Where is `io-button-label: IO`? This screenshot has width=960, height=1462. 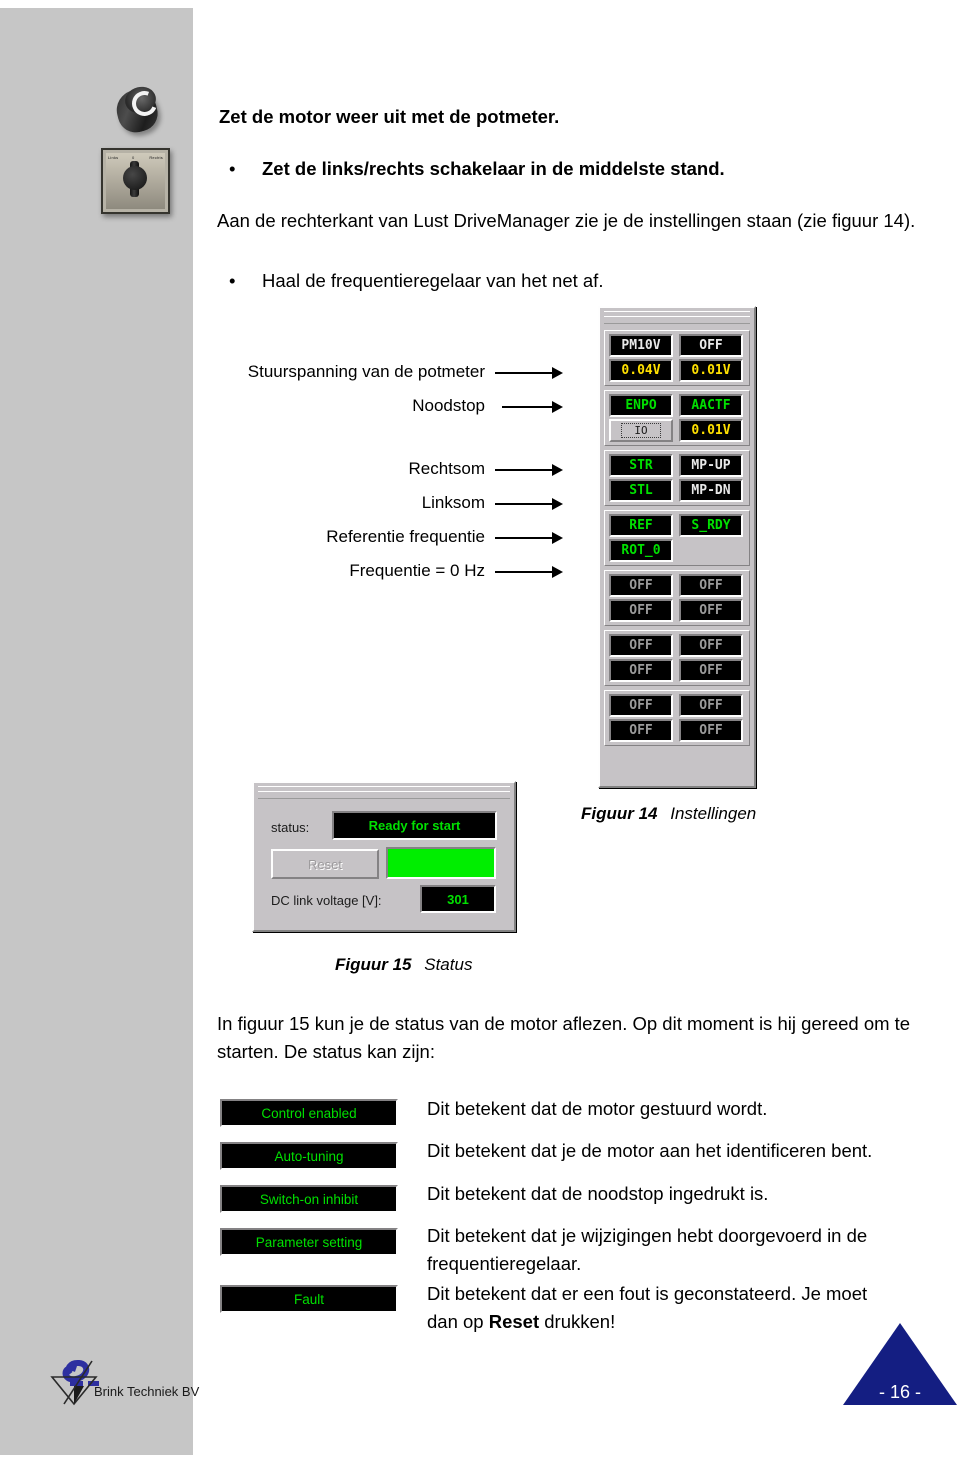 io-button-label: IO is located at coordinates (641, 430).